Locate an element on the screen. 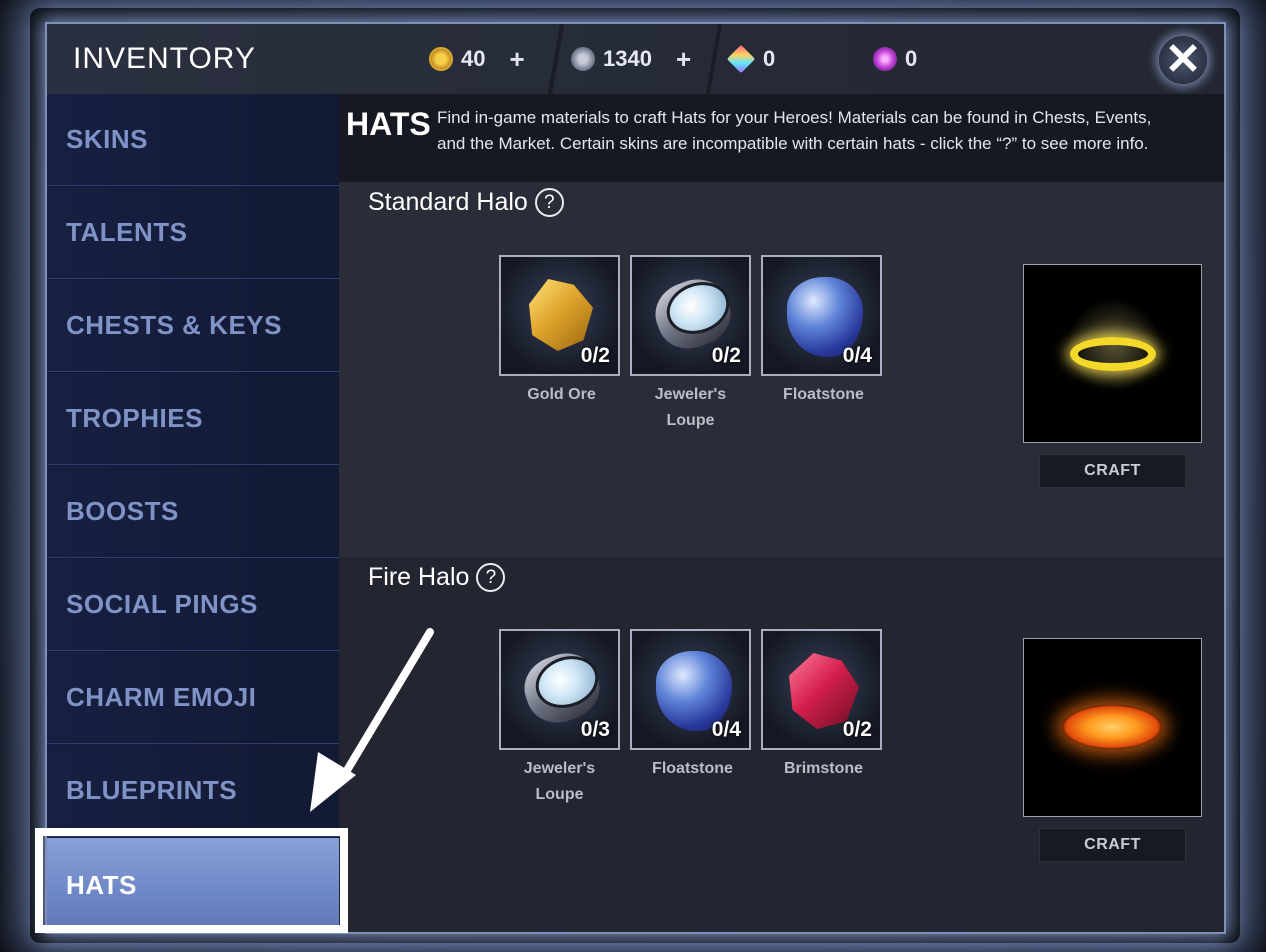 This screenshot has width=1266, height=952. pointer-arrow-icon is located at coordinates (372, 720).